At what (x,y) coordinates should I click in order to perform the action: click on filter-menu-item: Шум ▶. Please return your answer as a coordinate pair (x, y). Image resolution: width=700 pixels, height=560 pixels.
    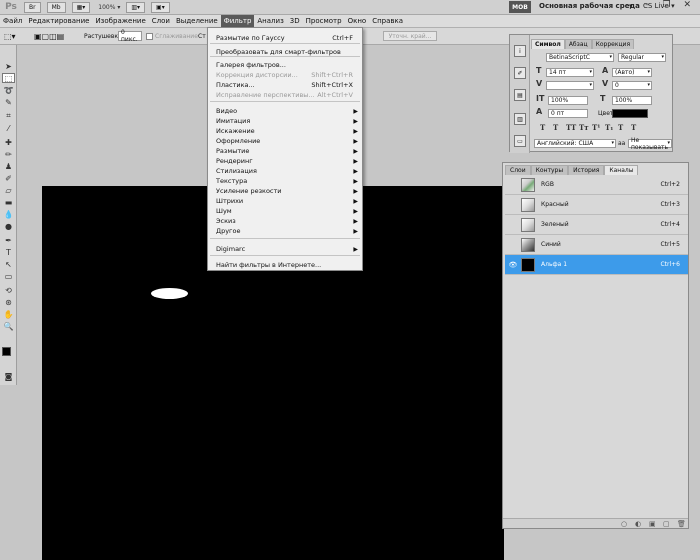
    Looking at the image, I should click on (285, 211).